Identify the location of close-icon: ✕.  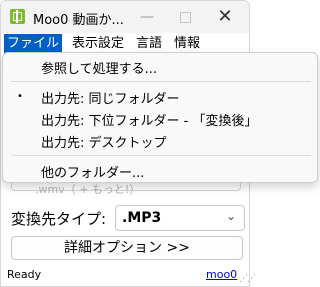
(225, 16).